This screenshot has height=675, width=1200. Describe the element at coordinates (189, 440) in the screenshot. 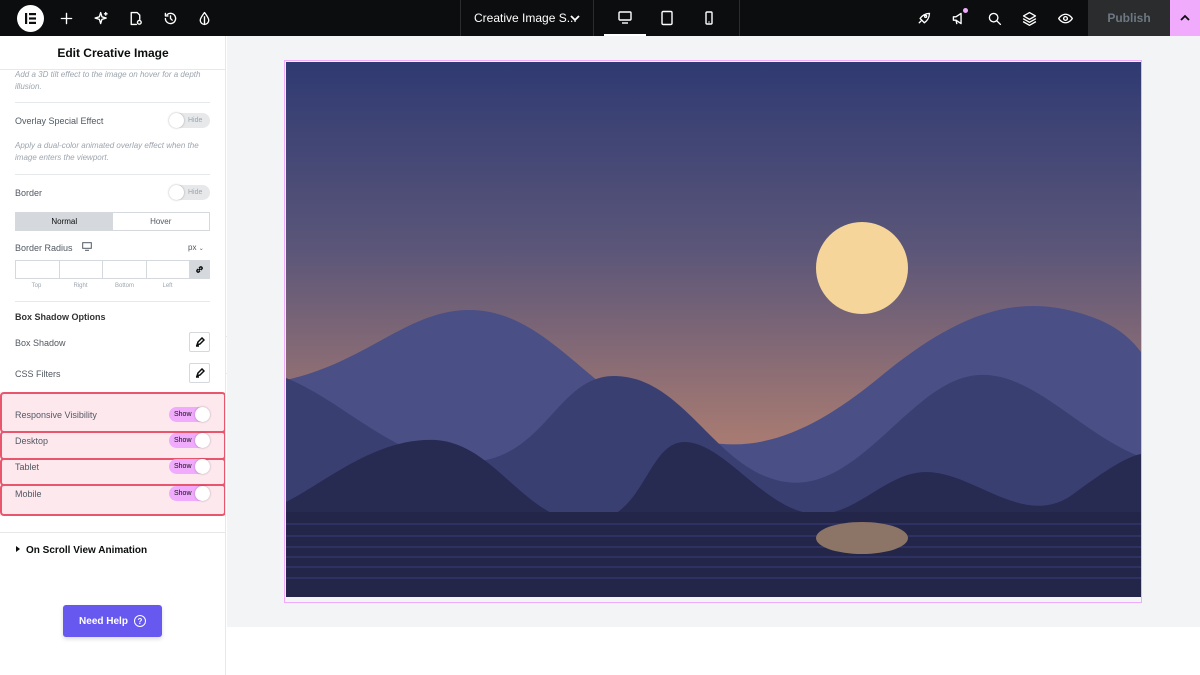

I see `desktop-visibility-toggle: Show` at that location.